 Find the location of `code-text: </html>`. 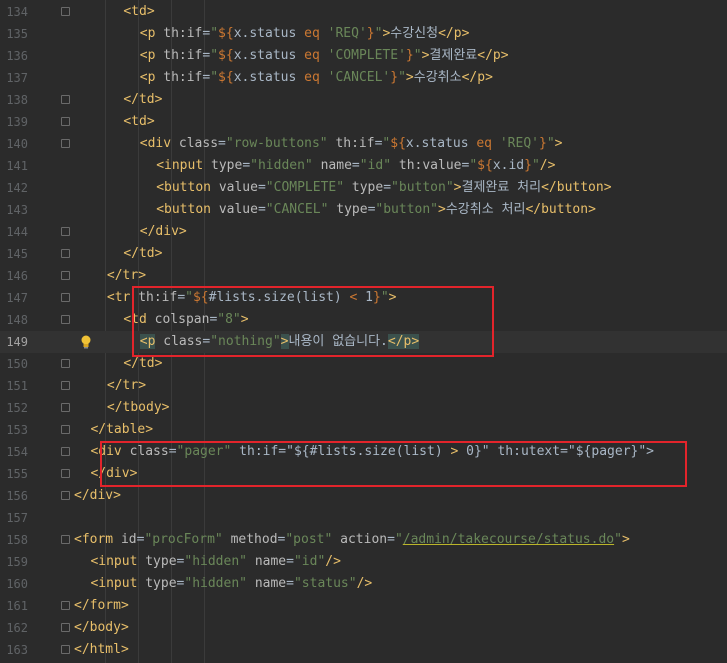

code-text: </html> is located at coordinates (101, 649).